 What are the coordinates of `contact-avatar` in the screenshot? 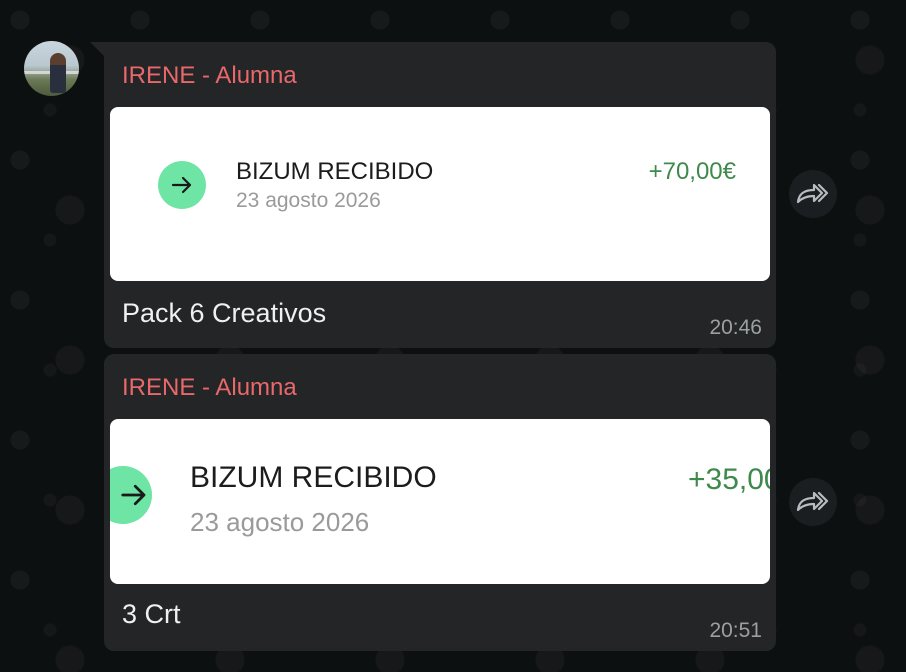 It's located at (51, 68).